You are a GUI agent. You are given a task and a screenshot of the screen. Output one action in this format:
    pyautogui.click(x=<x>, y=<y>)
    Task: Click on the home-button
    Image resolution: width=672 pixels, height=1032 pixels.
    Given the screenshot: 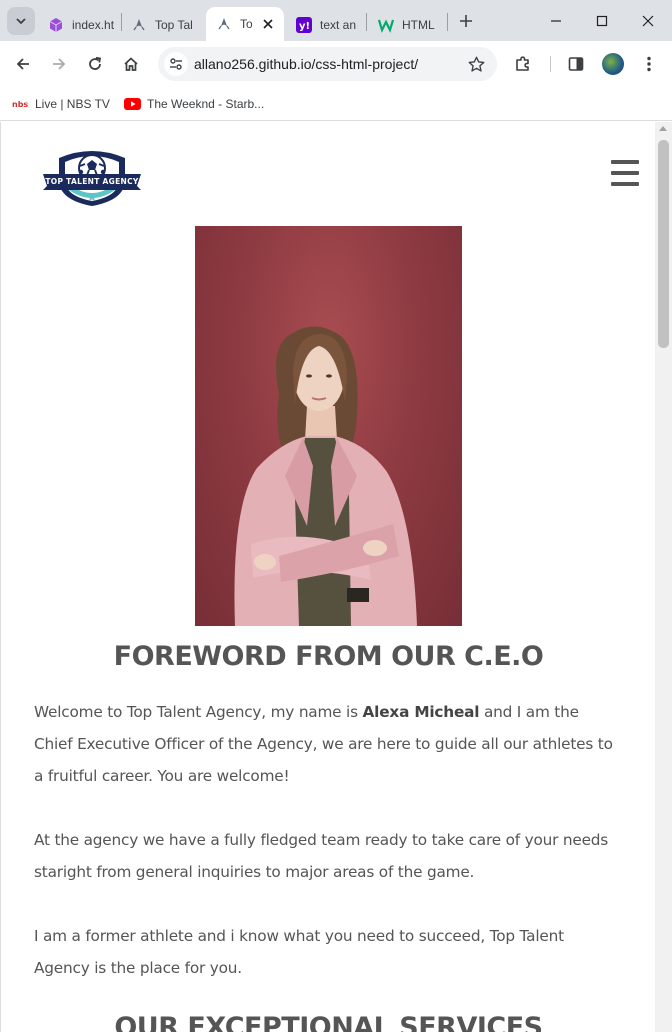 What is the action you would take?
    pyautogui.click(x=131, y=64)
    